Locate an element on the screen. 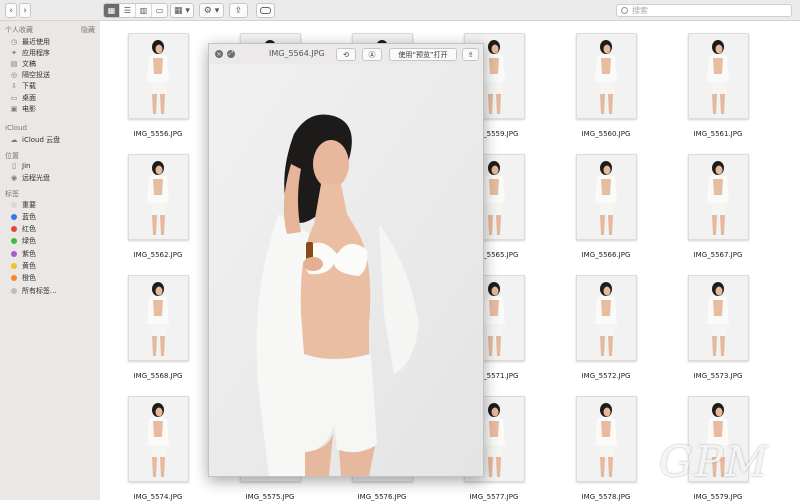  sidebar-tag-label: 橙色 is located at coordinates (29, 278).